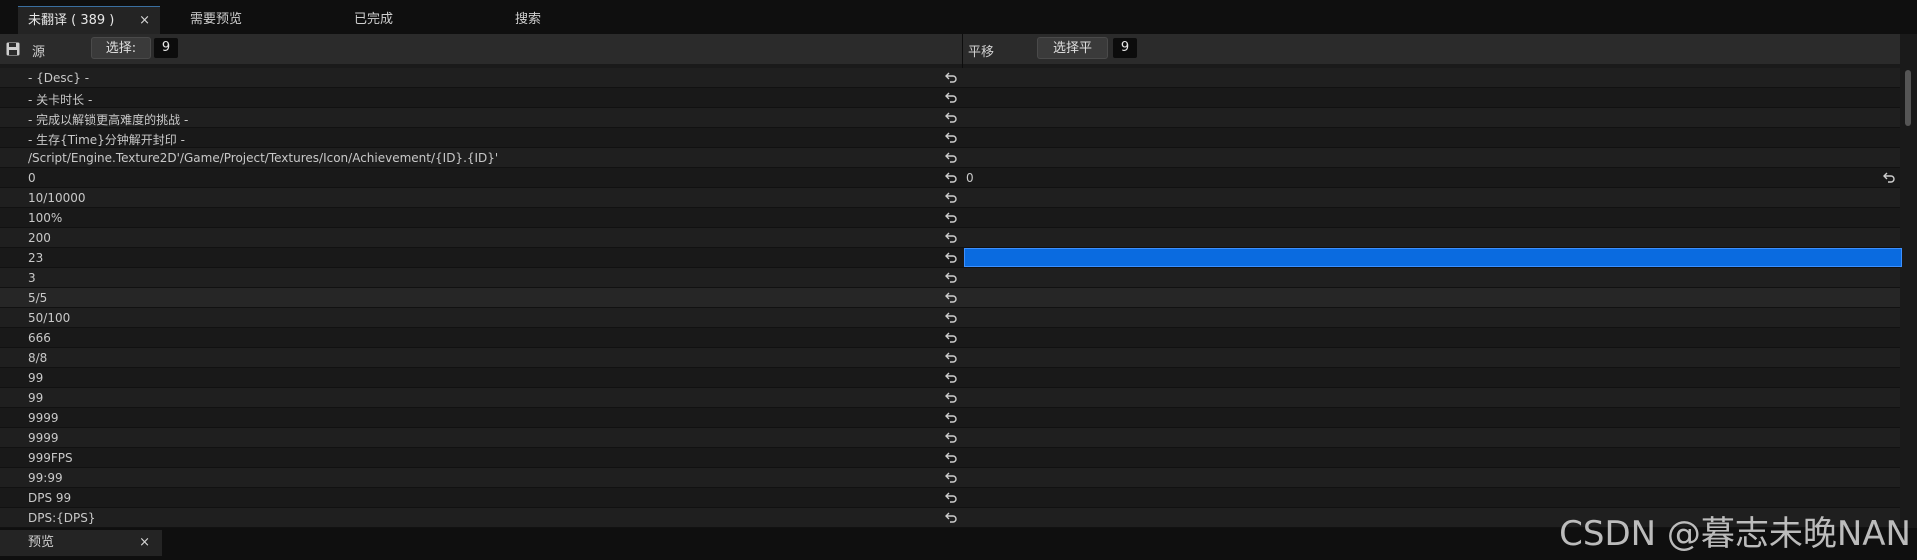 The image size is (1917, 560). Describe the element at coordinates (50, 498) in the screenshot. I see `source-text: DPS 99` at that location.